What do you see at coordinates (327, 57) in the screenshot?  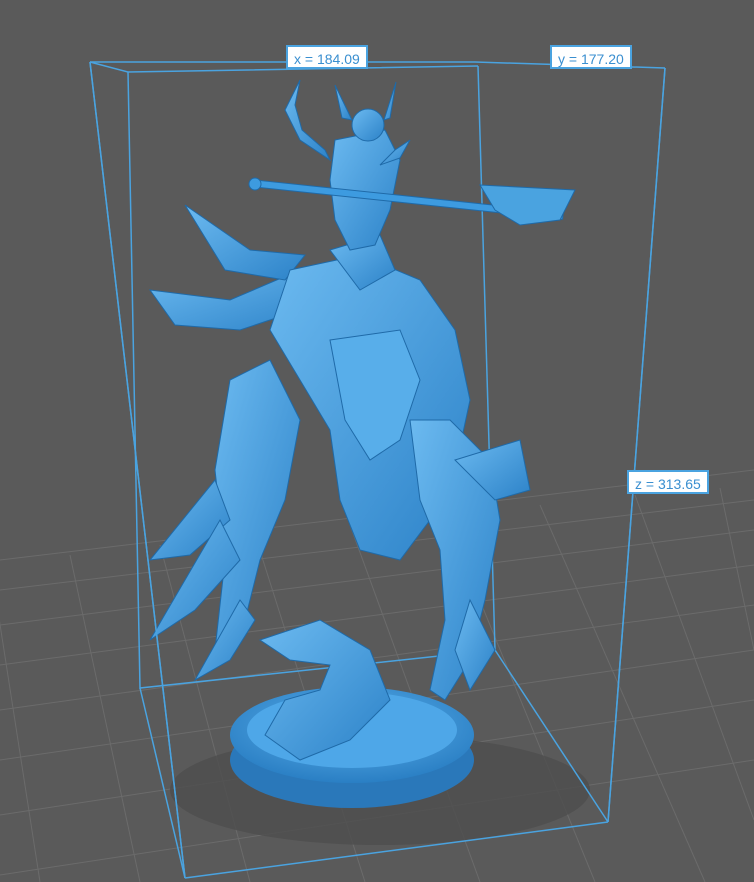 I see `dimension-x-label: x = 184.09` at bounding box center [327, 57].